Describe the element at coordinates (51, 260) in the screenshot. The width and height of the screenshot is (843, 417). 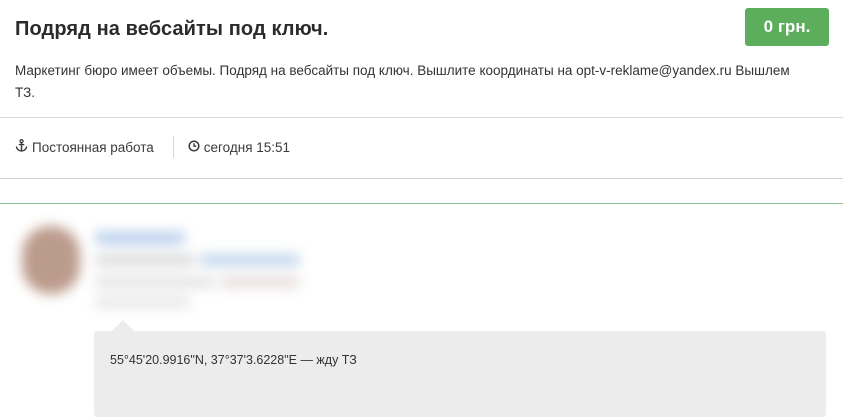
I see `avatar` at that location.